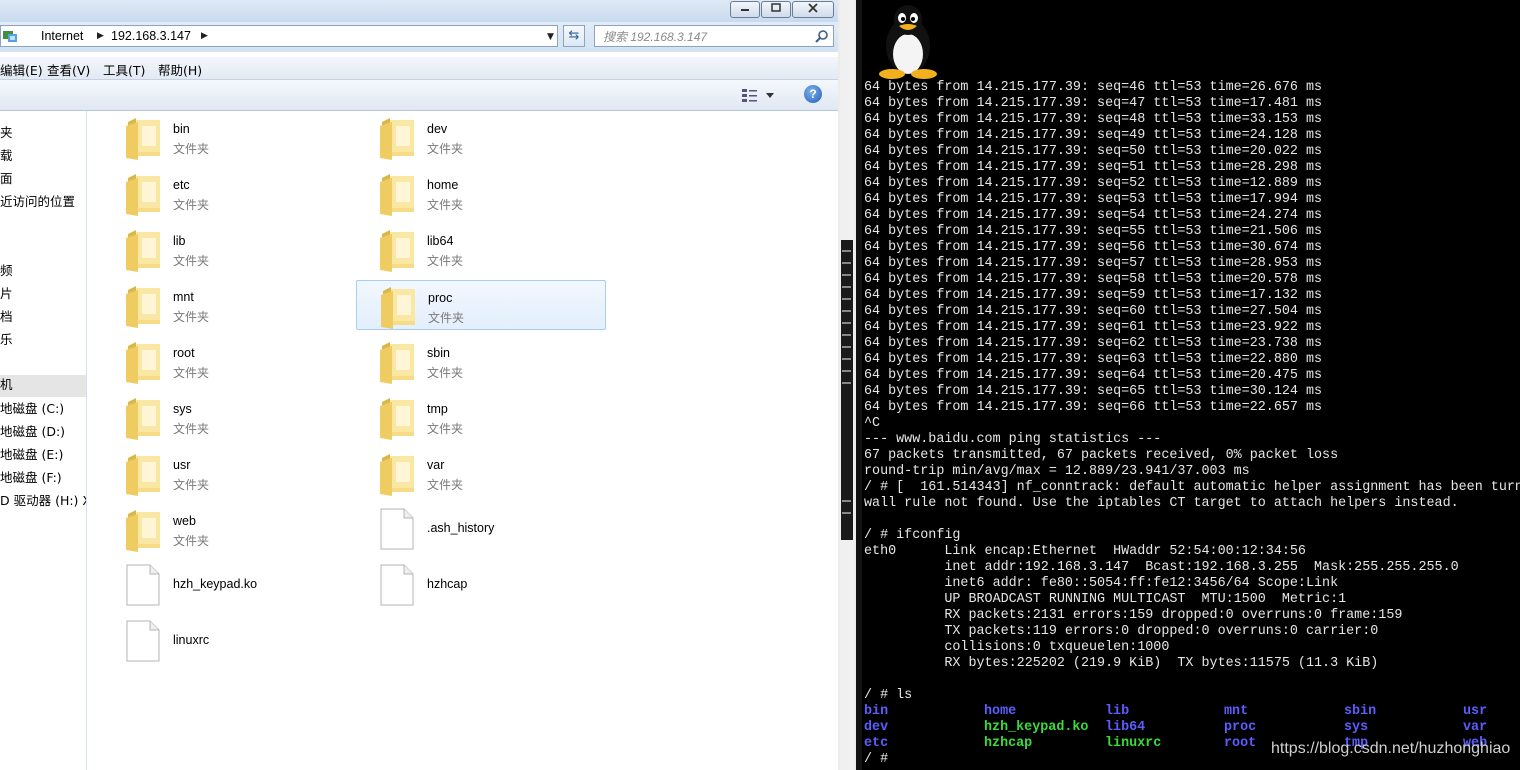  Describe the element at coordinates (1125, 727) in the screenshot. I see `ls-entry: lib64` at that location.